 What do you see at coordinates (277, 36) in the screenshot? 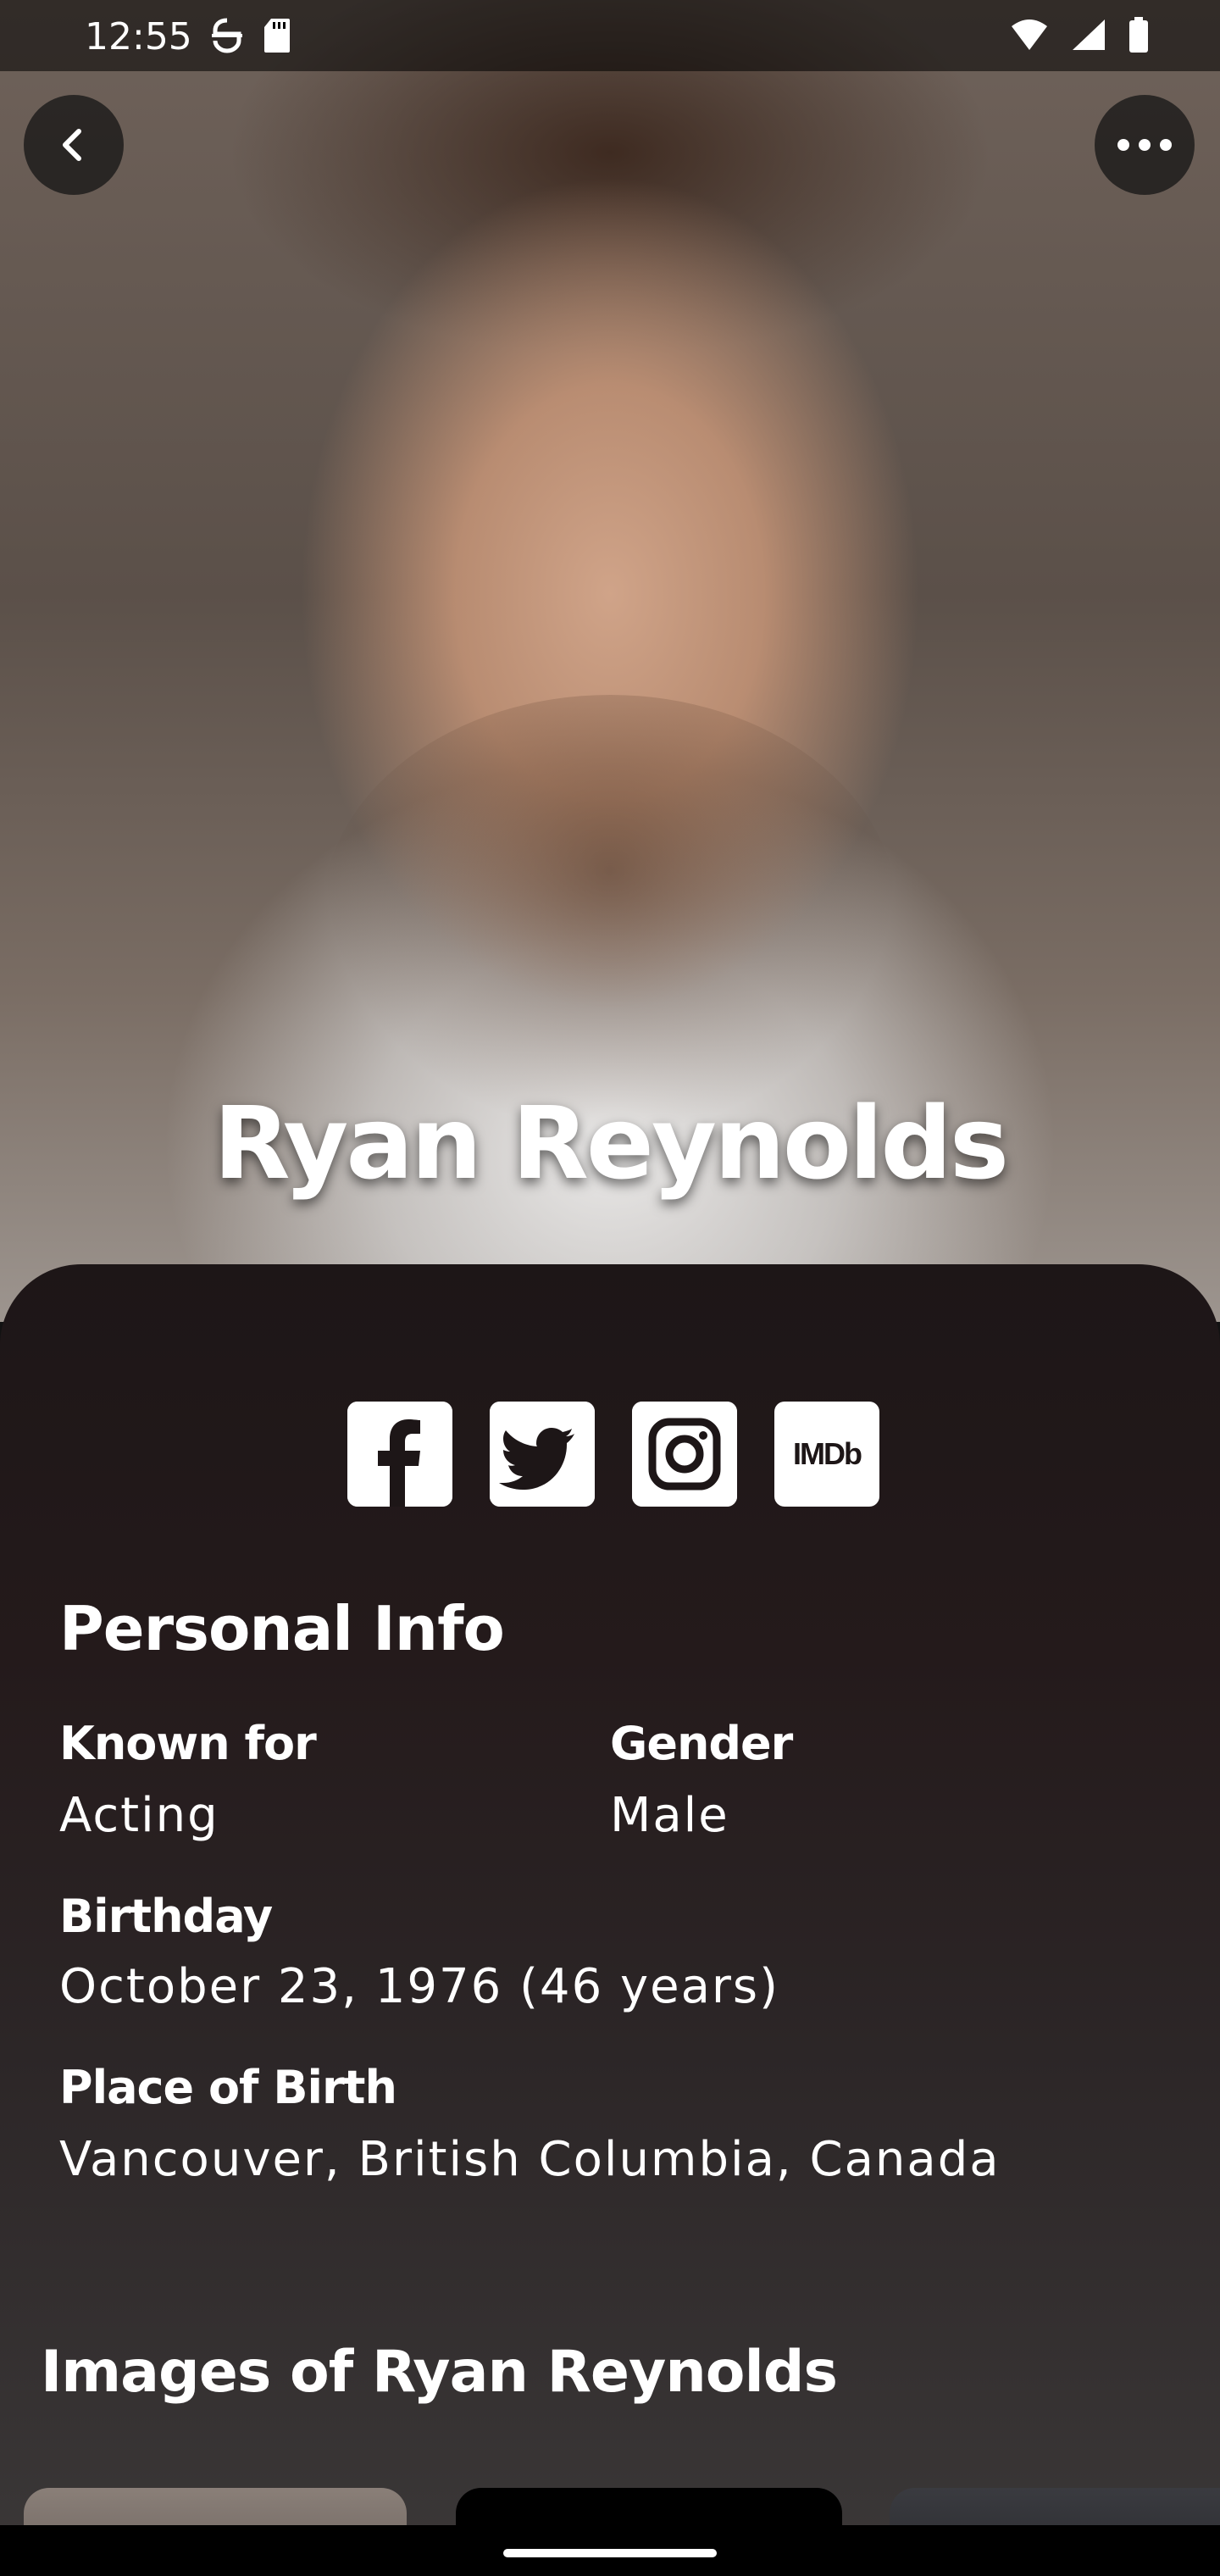
I see `sd-card-icon` at bounding box center [277, 36].